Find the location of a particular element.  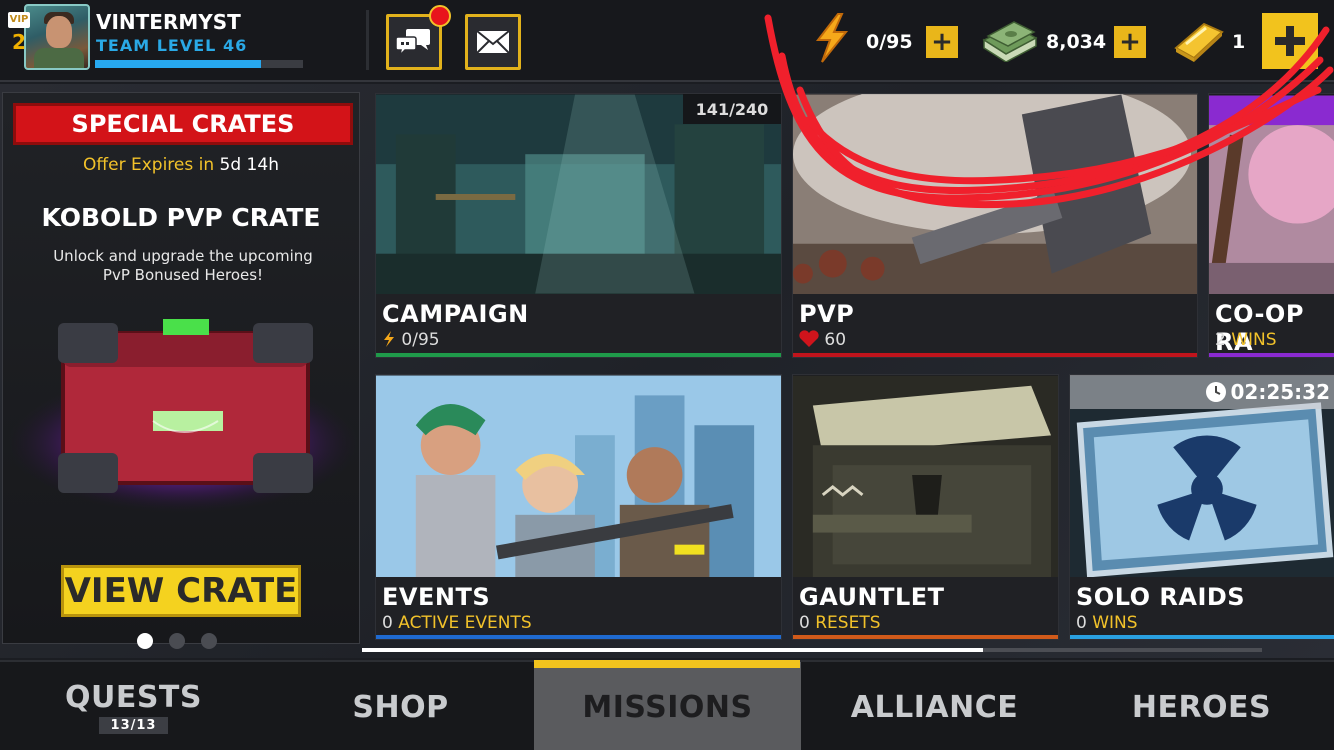

solo-label-box: SOLO RAIDS 0 WINS is located at coordinates (1202, 608).